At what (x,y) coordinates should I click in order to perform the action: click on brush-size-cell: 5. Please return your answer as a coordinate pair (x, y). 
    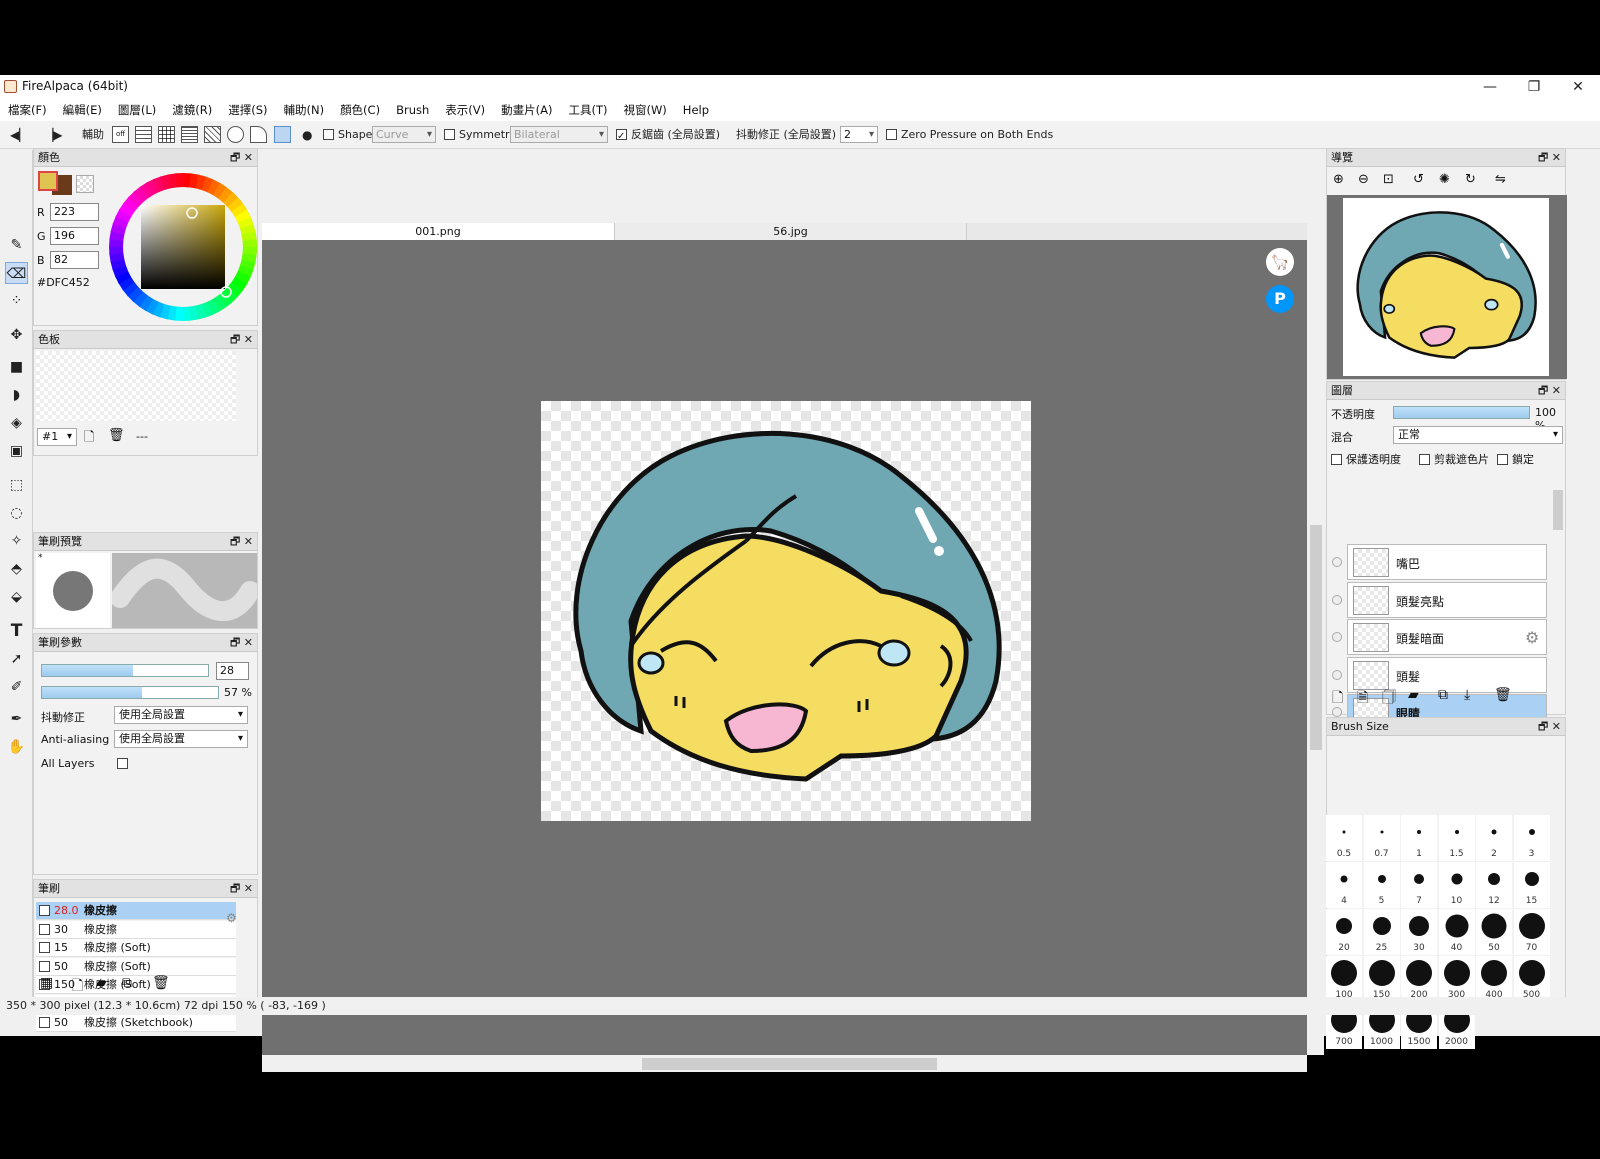
    Looking at the image, I should click on (1381, 885).